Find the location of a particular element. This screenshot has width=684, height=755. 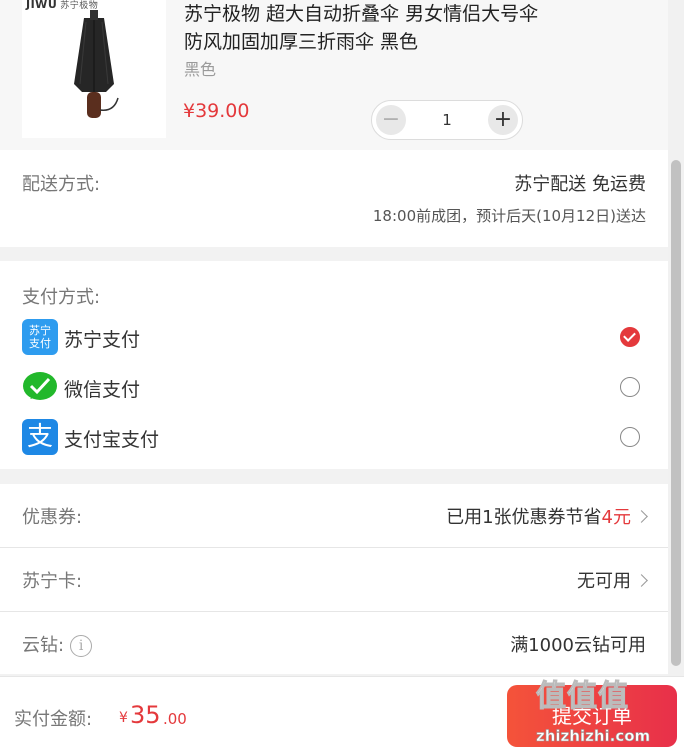

payment-option-alipay: 支 支付宝支付 is located at coordinates (334, 438).